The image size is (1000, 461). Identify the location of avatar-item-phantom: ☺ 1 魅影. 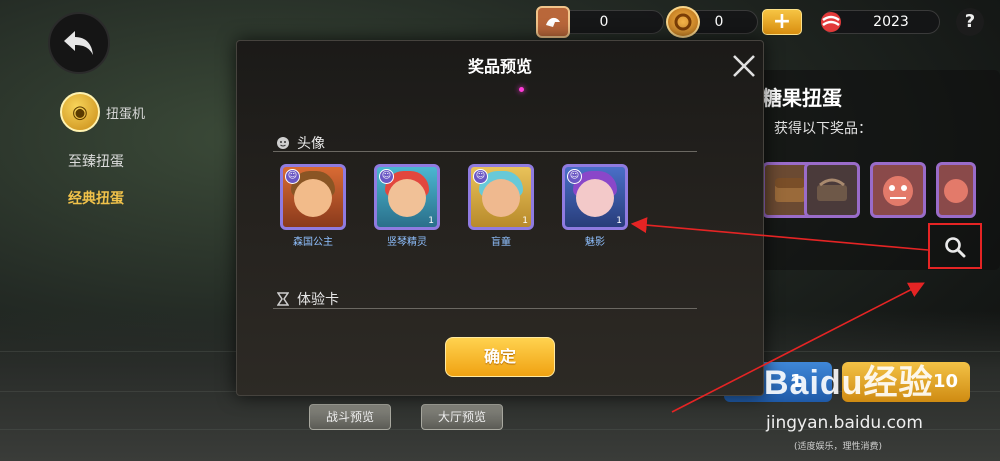
(595, 206).